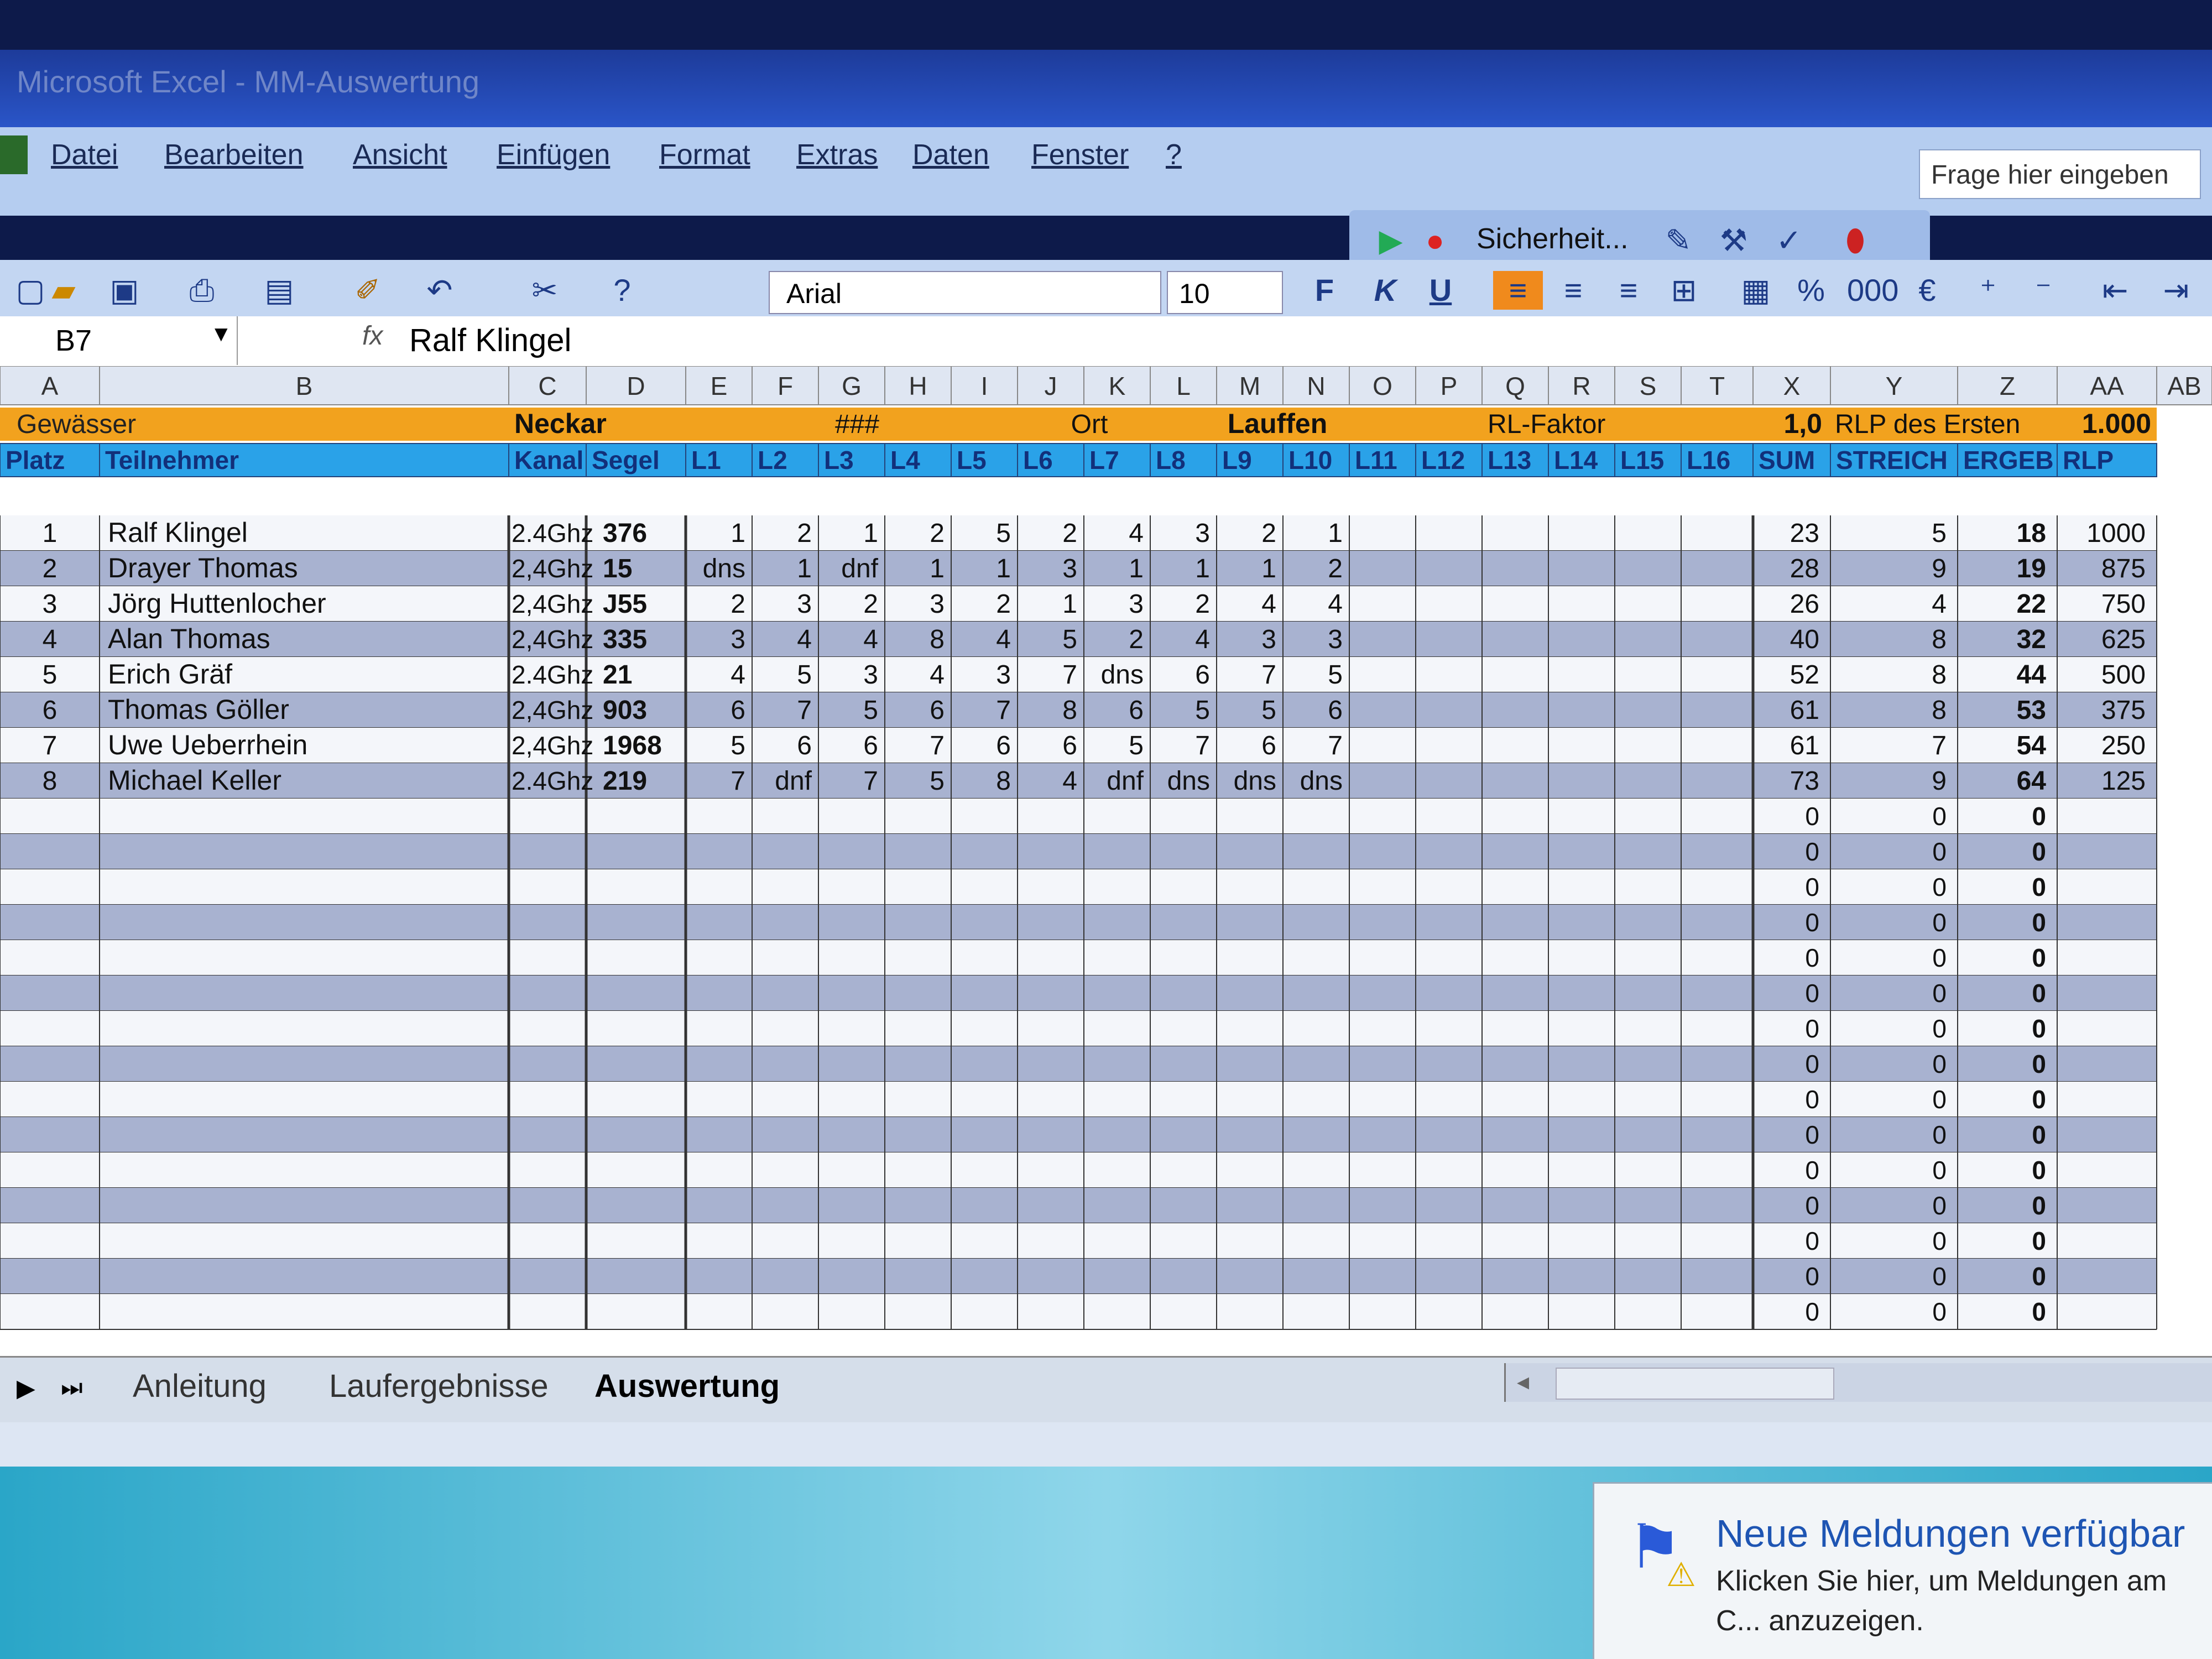 This screenshot has height=1659, width=2212. What do you see at coordinates (1695, 1384) in the screenshot?
I see `scrollbar-thumb` at bounding box center [1695, 1384].